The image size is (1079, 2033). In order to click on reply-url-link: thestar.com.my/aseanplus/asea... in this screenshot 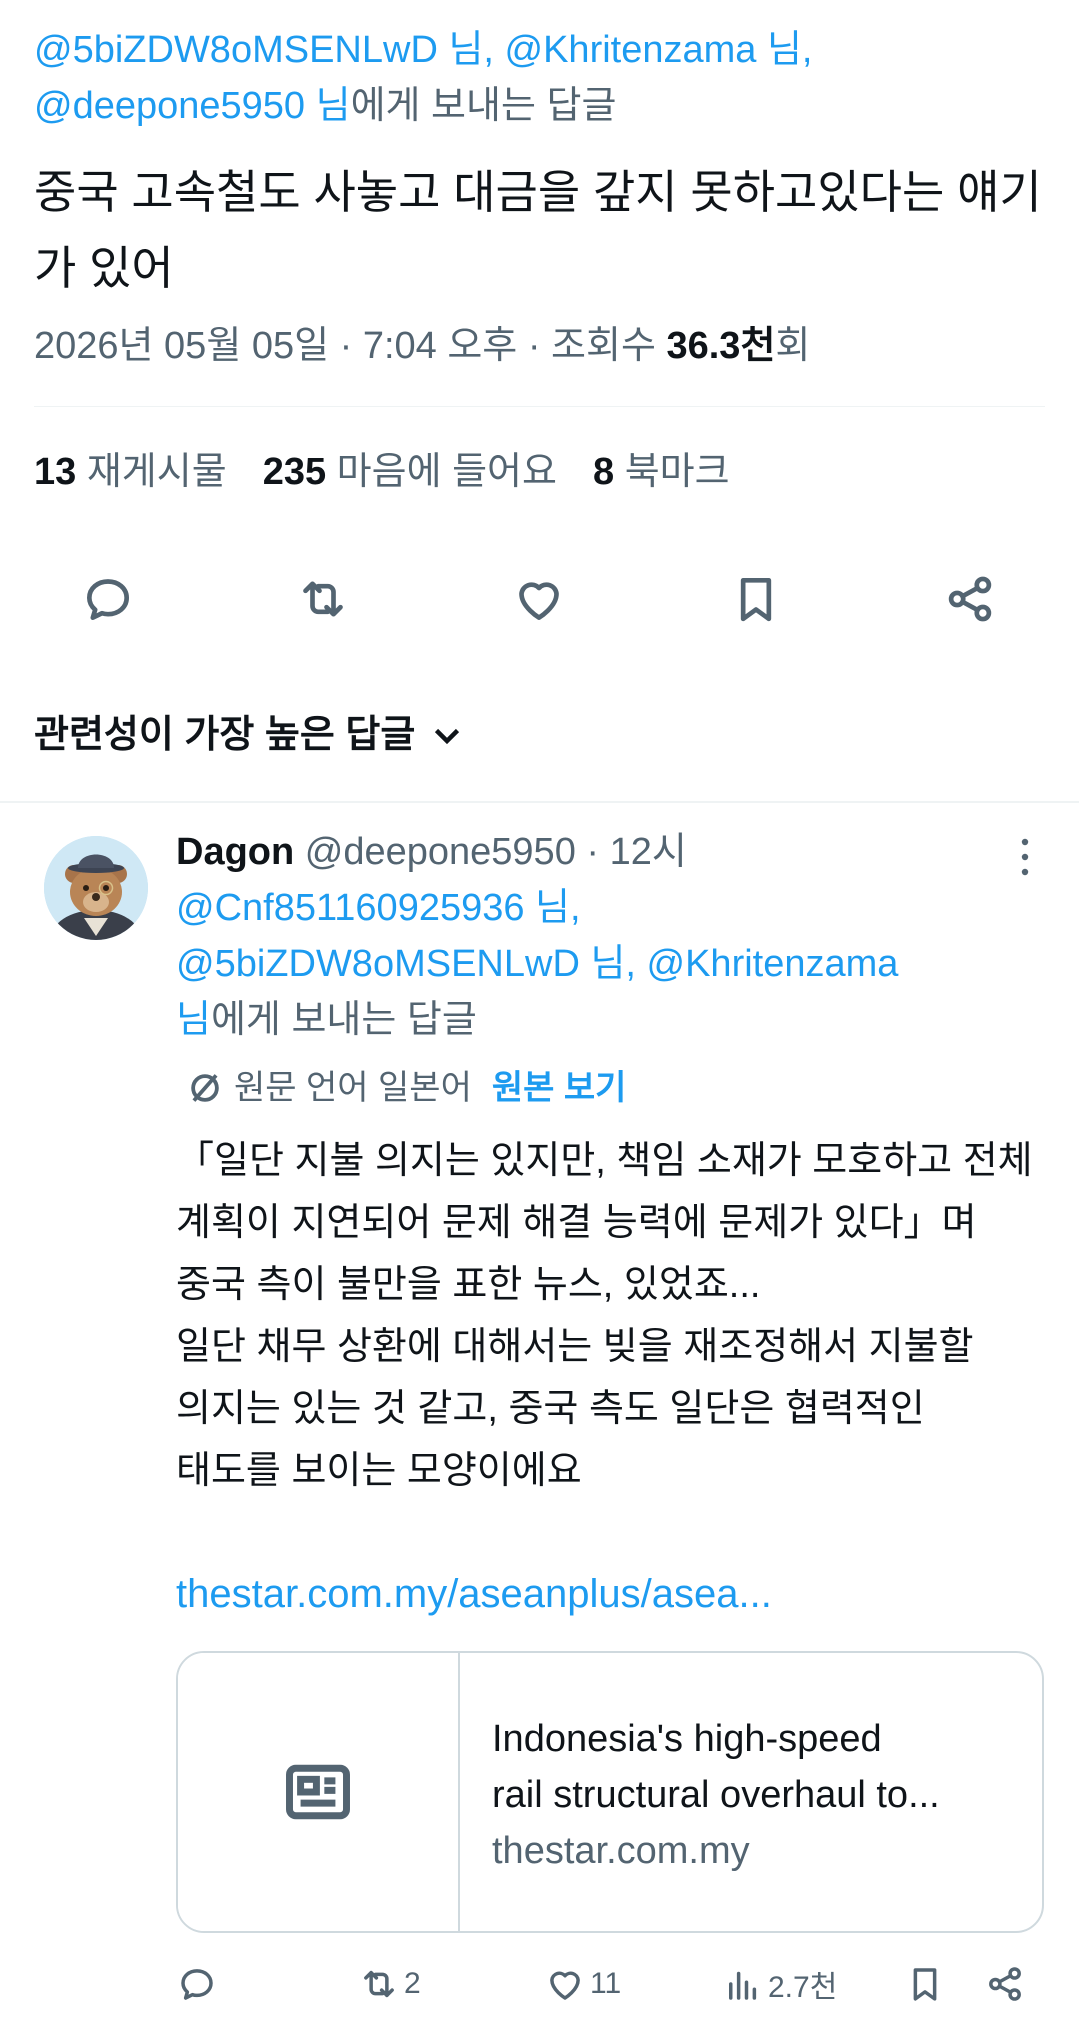, I will do `click(474, 1594)`.